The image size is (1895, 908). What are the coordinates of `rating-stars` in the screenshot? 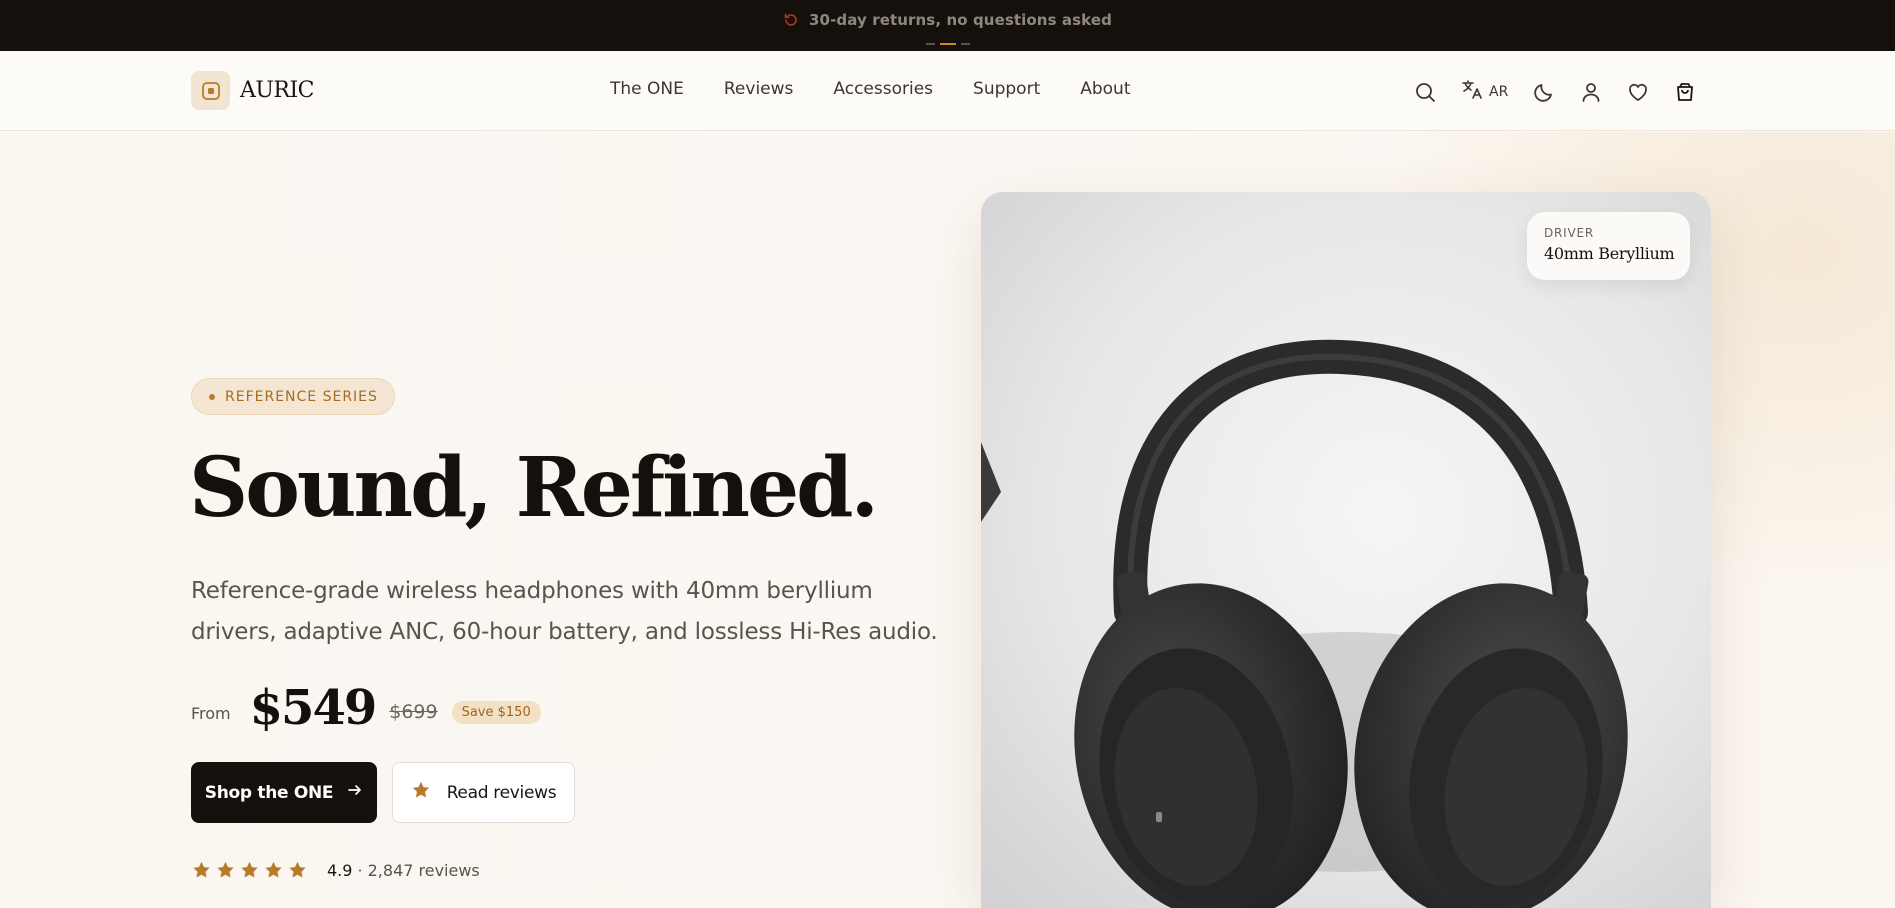 It's located at (249, 870).